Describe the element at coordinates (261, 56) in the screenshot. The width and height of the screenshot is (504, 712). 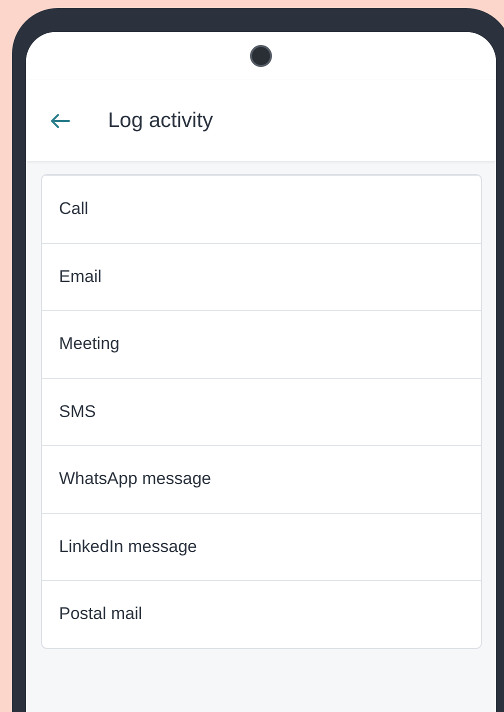
I see `front-camera-icon` at that location.